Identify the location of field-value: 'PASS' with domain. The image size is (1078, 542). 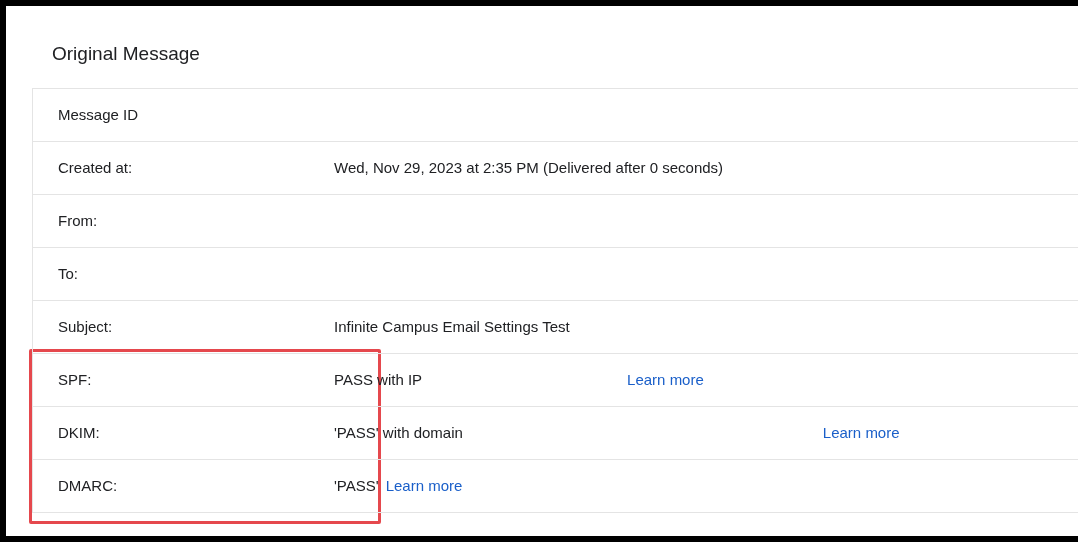
(398, 432).